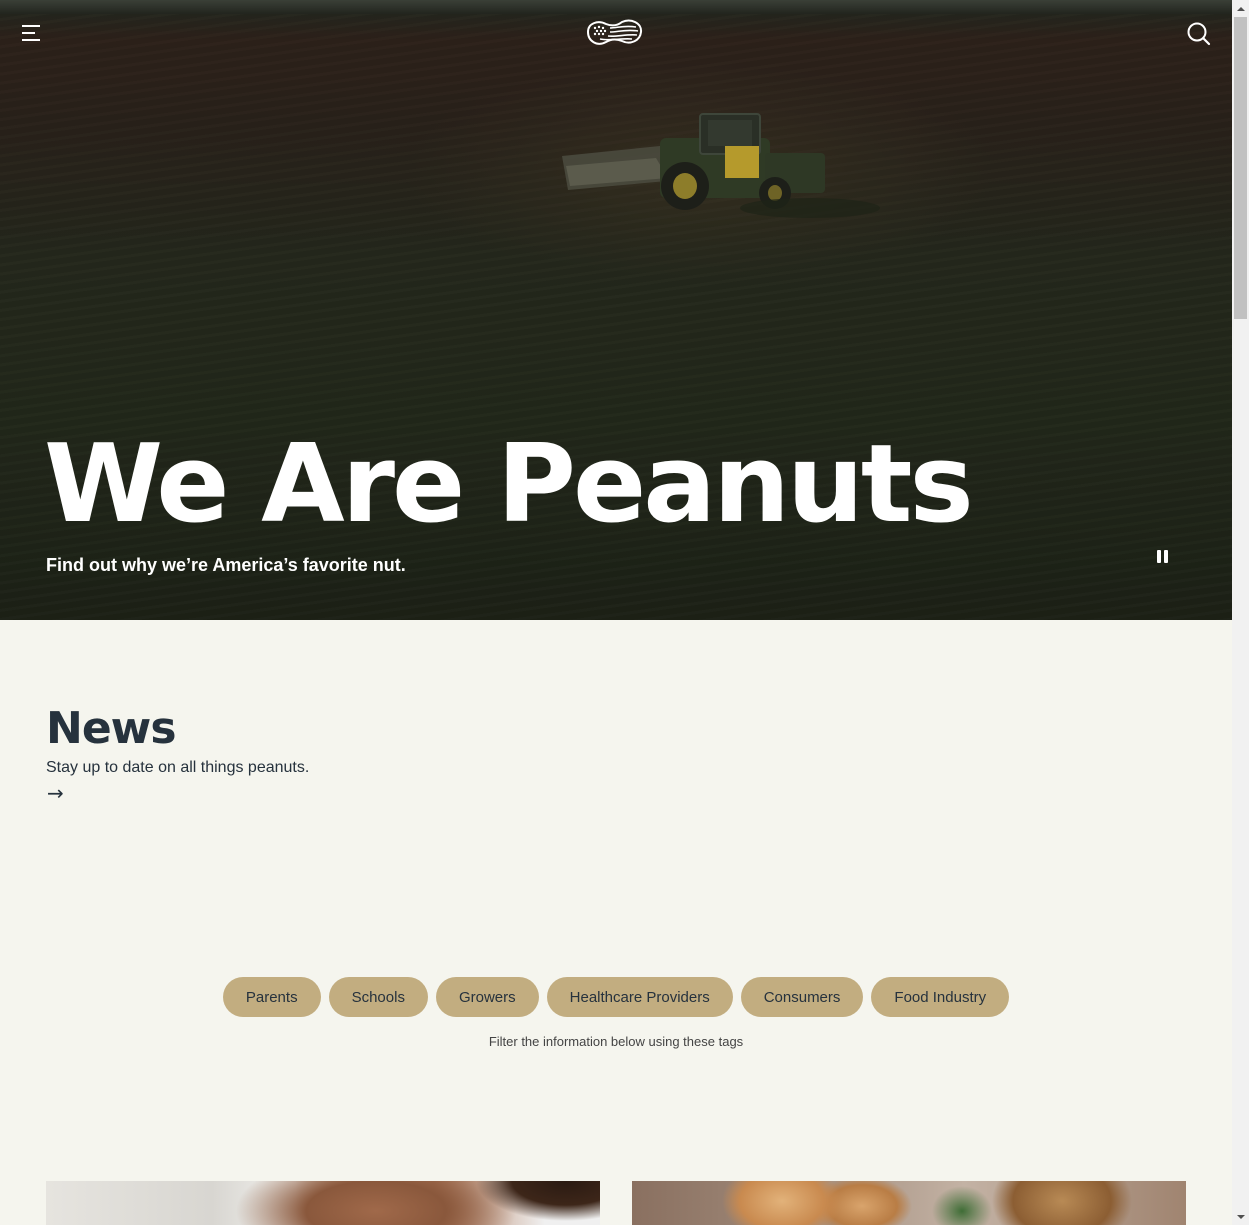 Image resolution: width=1249 pixels, height=1225 pixels. Describe the element at coordinates (614, 32) in the screenshot. I see `peanut-flag-logo` at that location.